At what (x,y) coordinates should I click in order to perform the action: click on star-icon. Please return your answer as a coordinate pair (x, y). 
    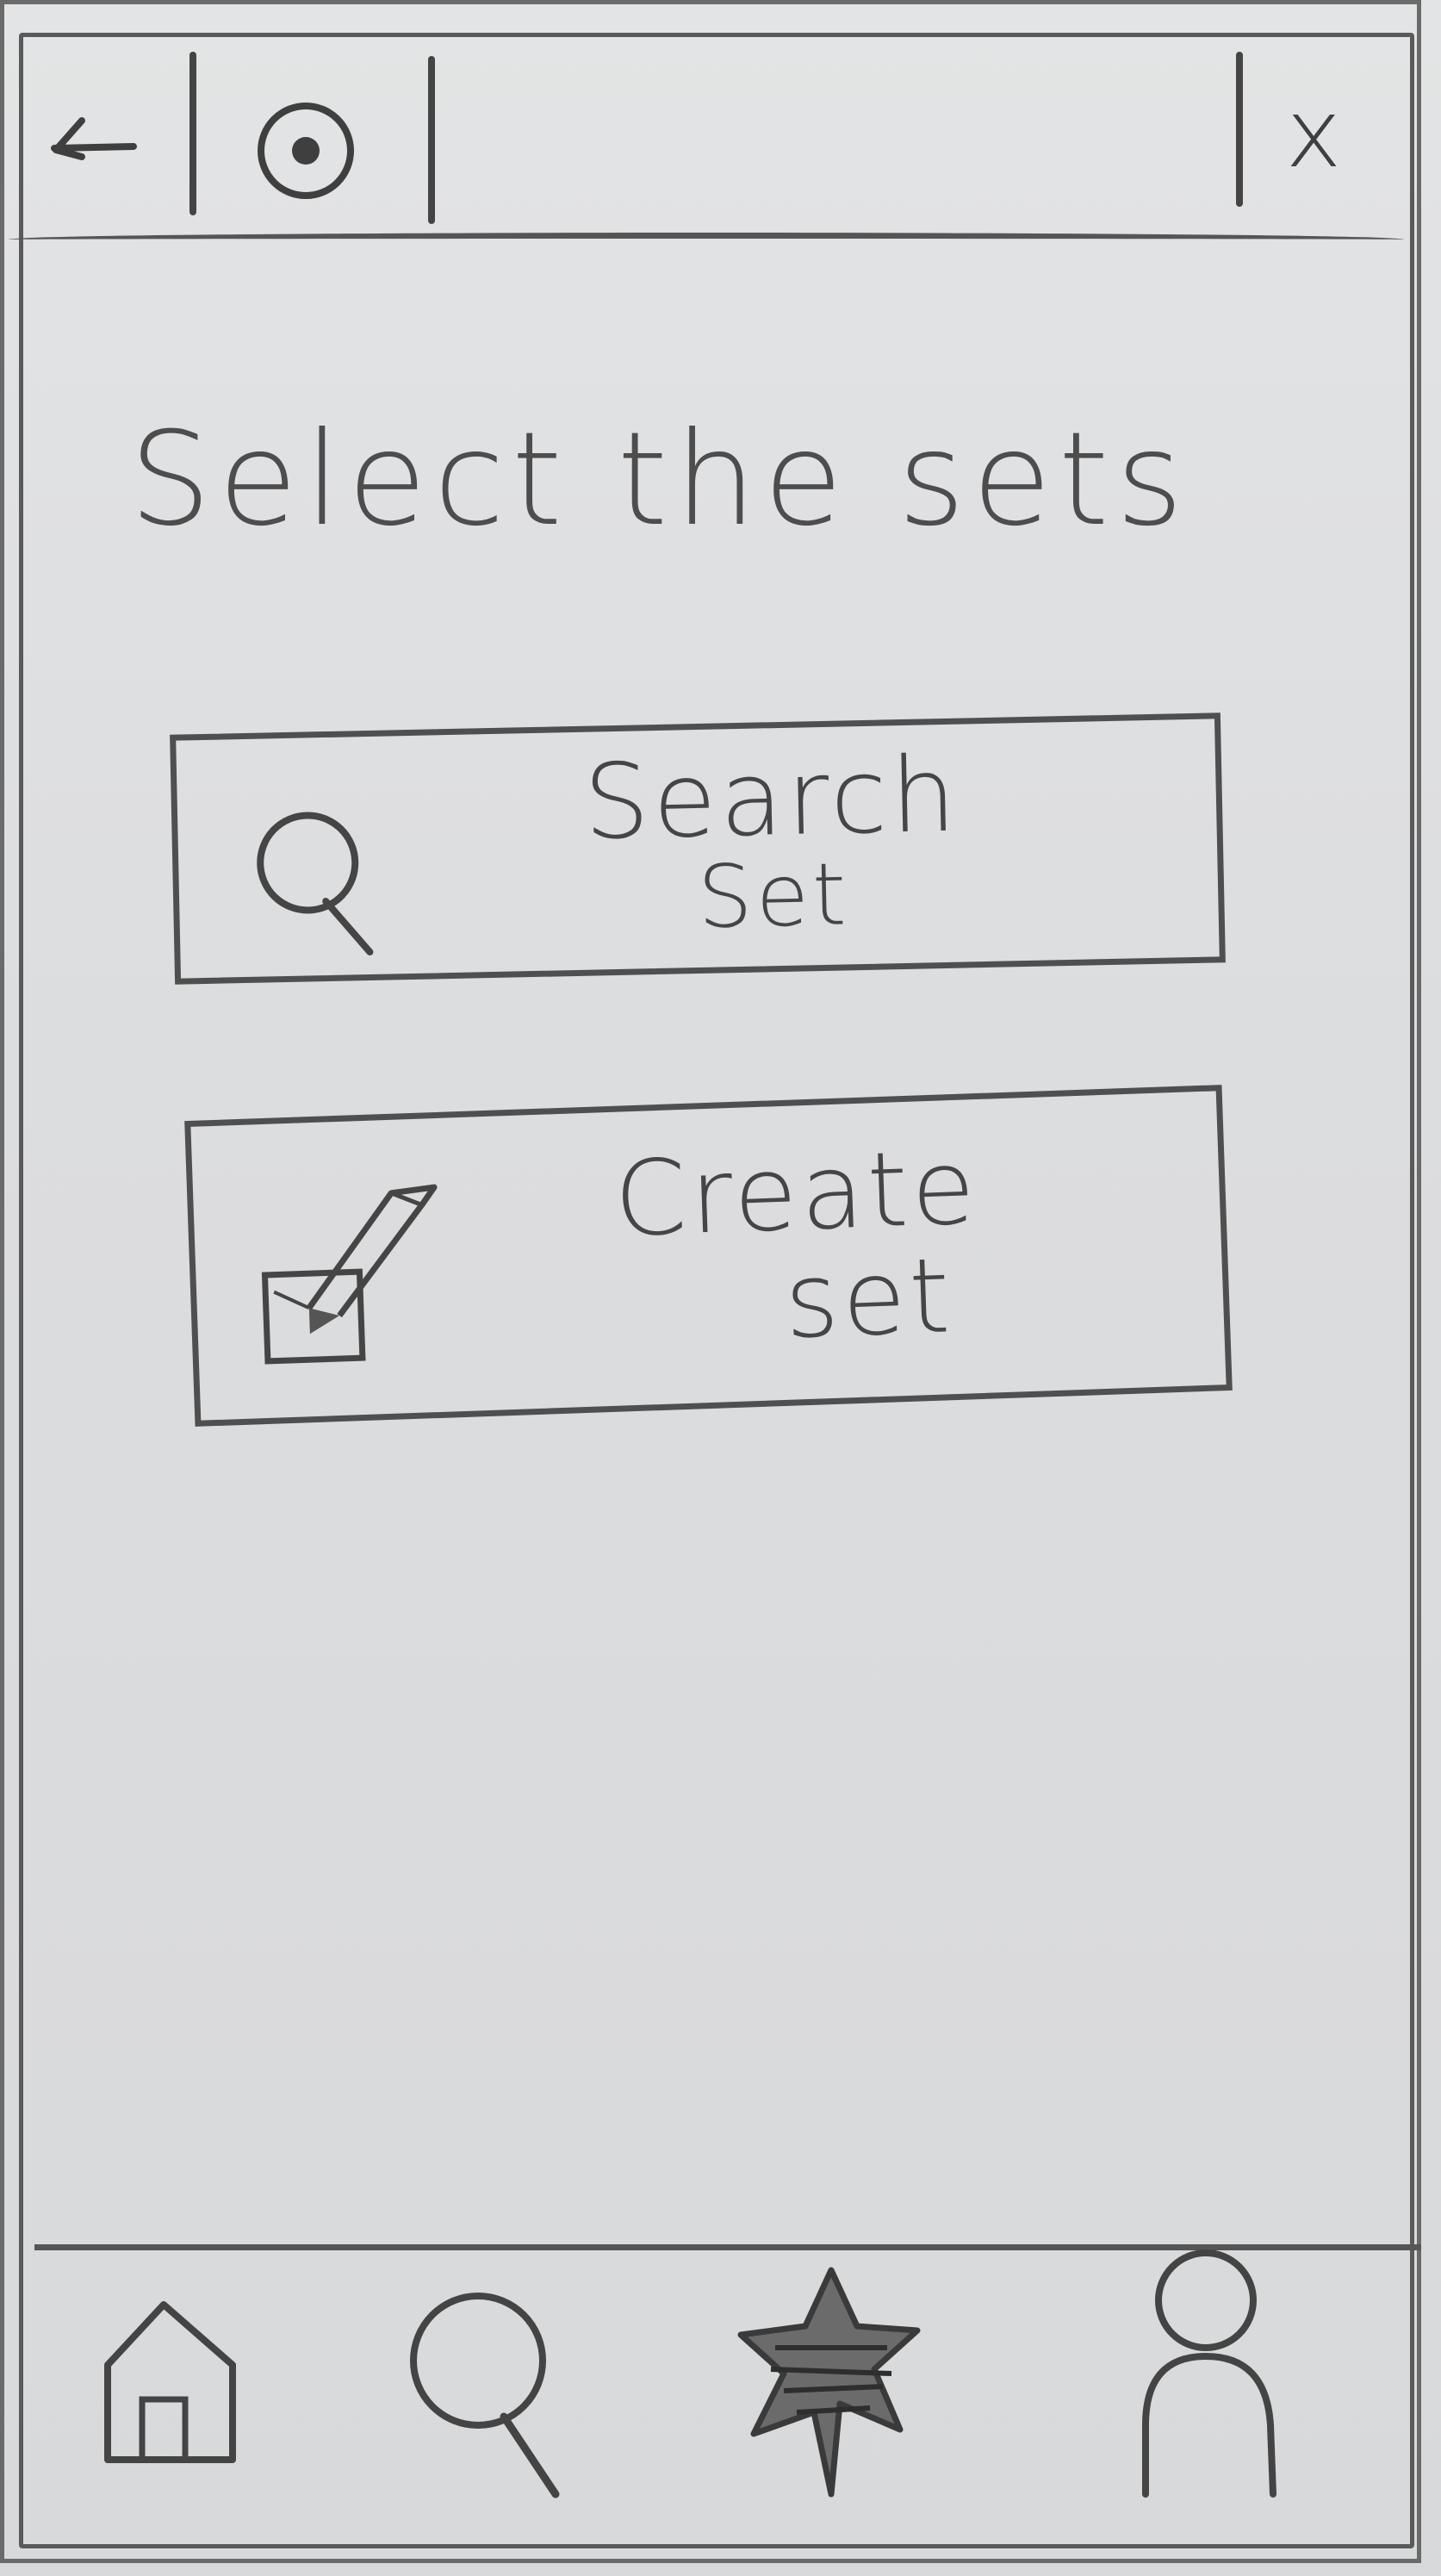
    Looking at the image, I should click on (829, 2382).